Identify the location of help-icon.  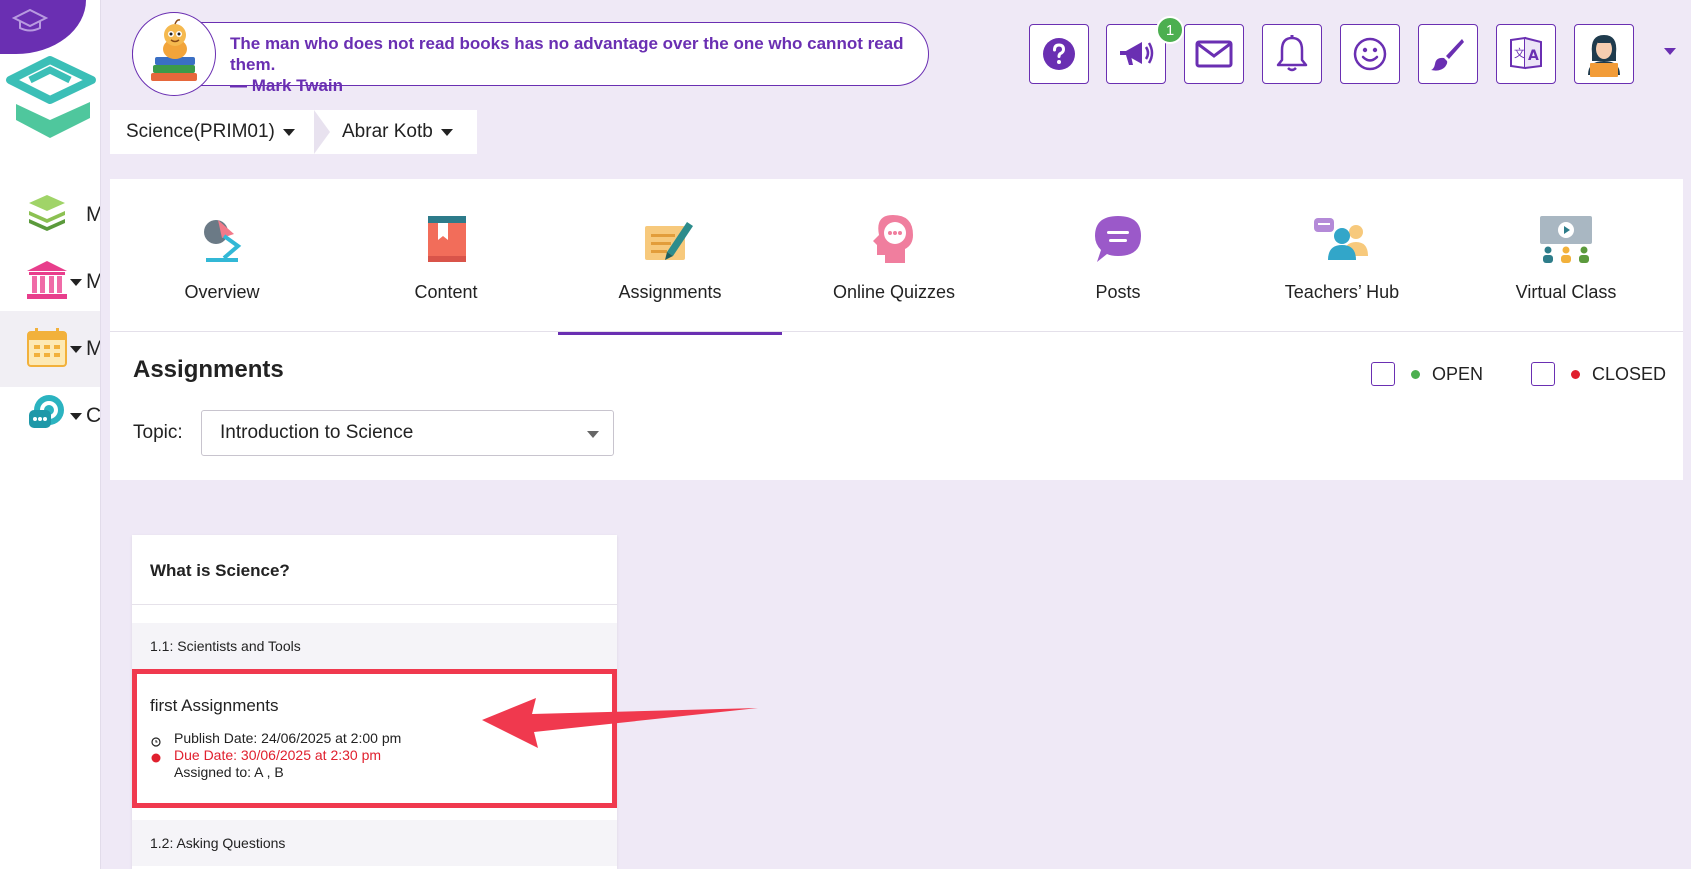
(1059, 54).